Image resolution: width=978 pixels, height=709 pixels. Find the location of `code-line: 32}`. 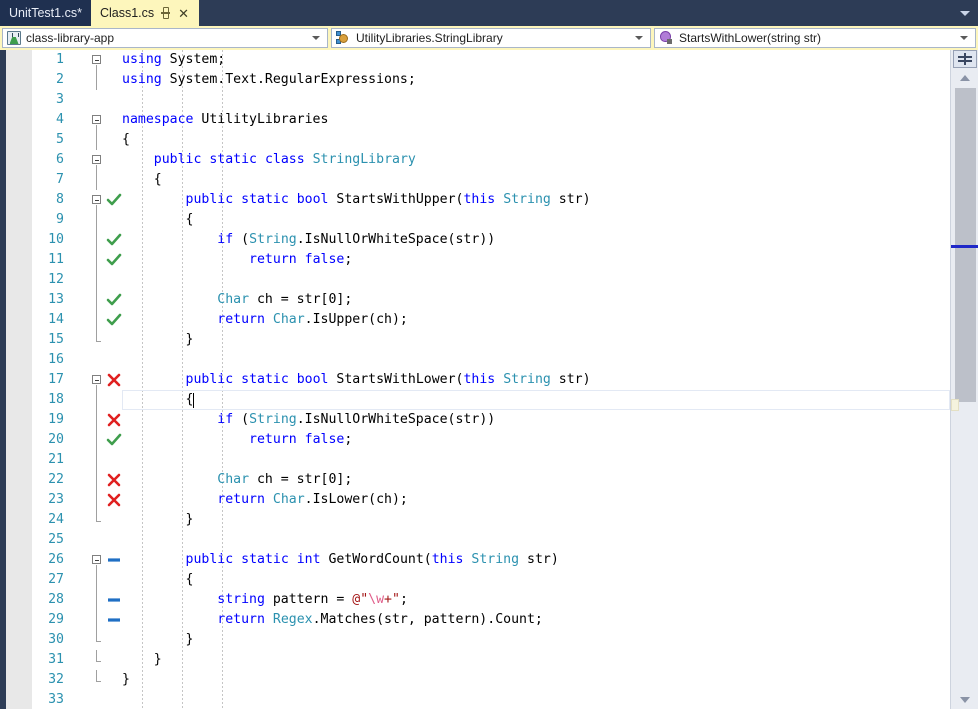

code-line: 32} is located at coordinates (475, 680).